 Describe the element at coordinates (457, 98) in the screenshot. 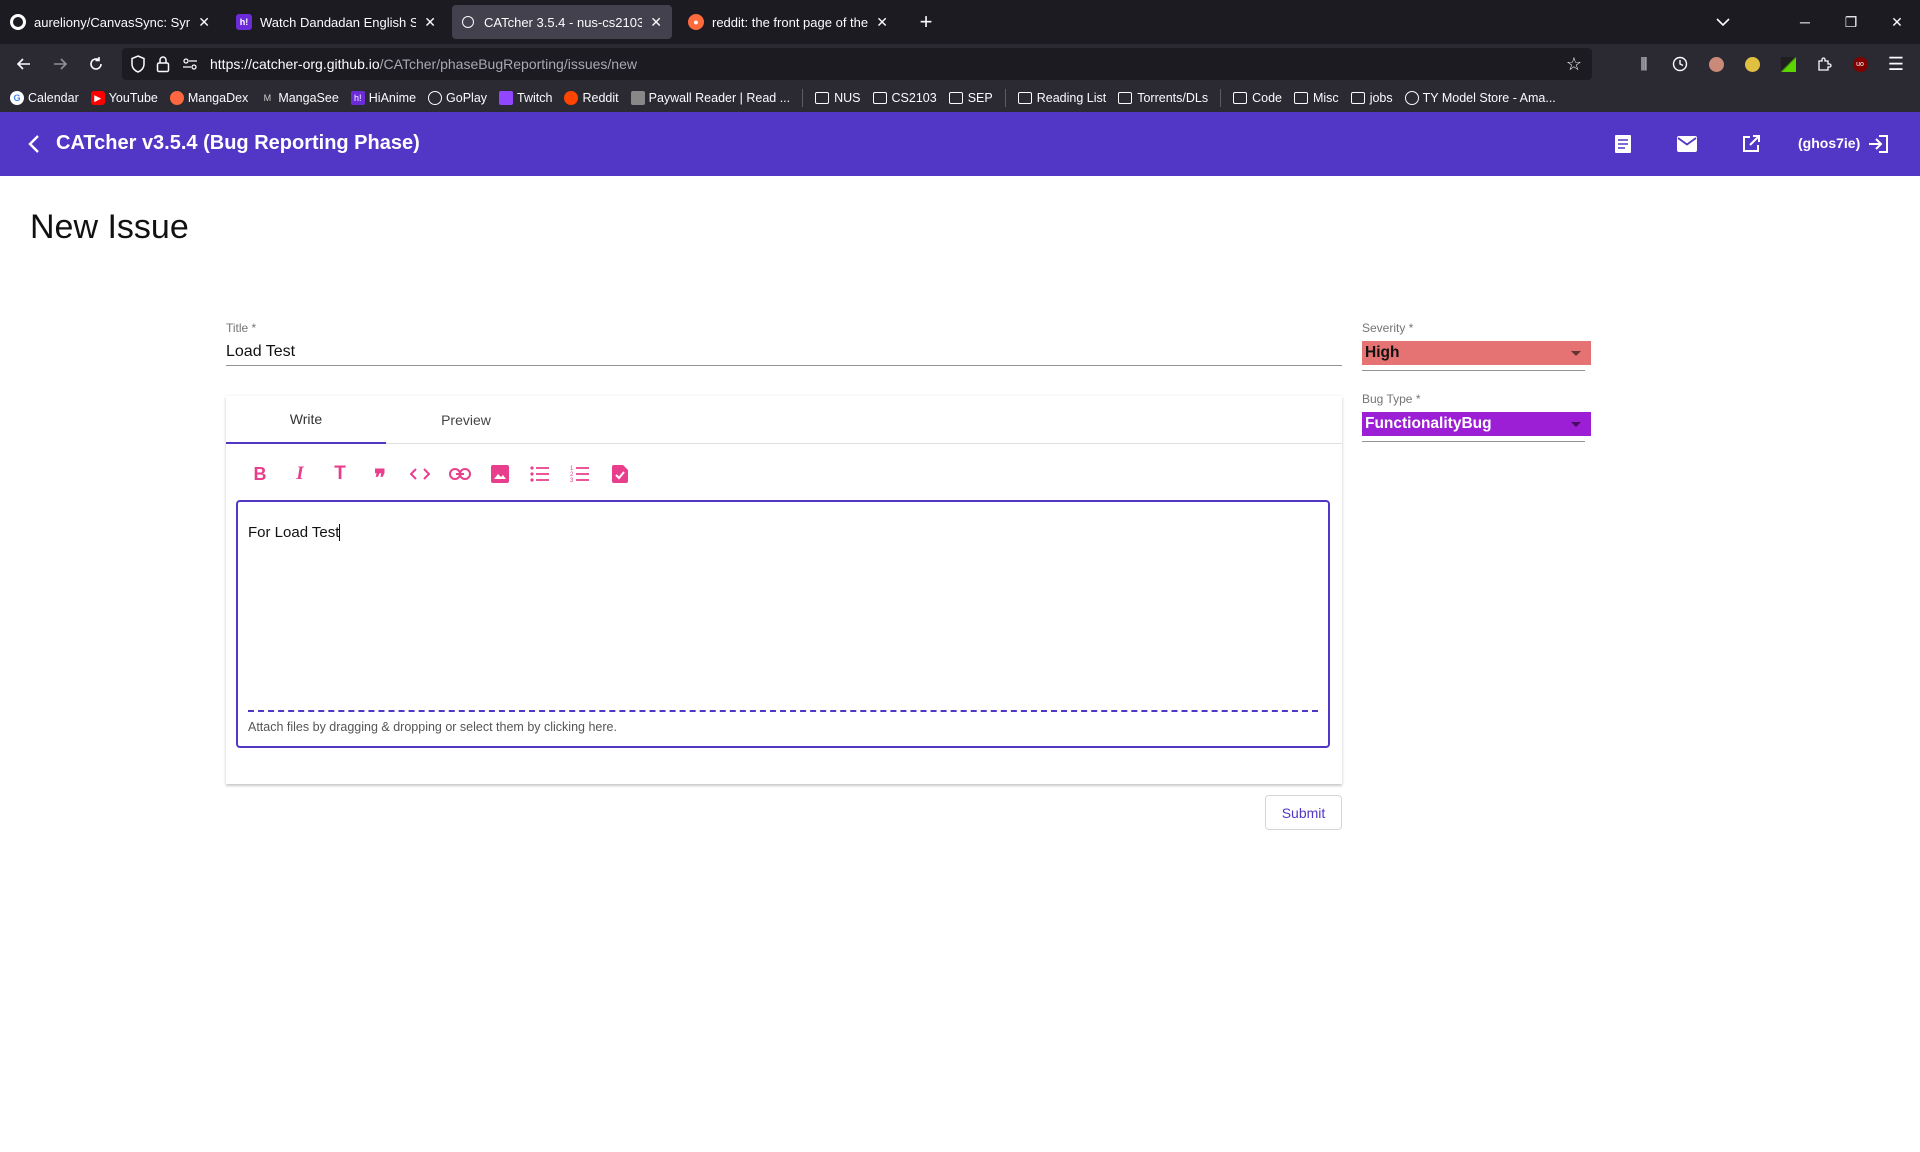

I see `bookmark-item: GoPlay` at that location.